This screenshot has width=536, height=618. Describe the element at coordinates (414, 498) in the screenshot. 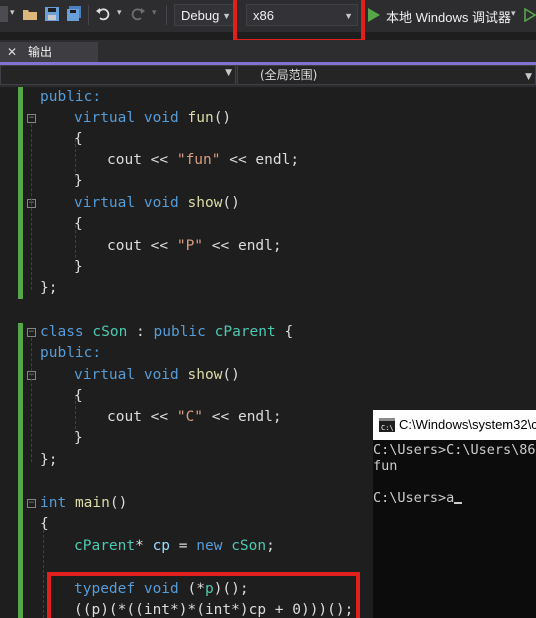

I see `console-prompt: C:\Users>a` at that location.